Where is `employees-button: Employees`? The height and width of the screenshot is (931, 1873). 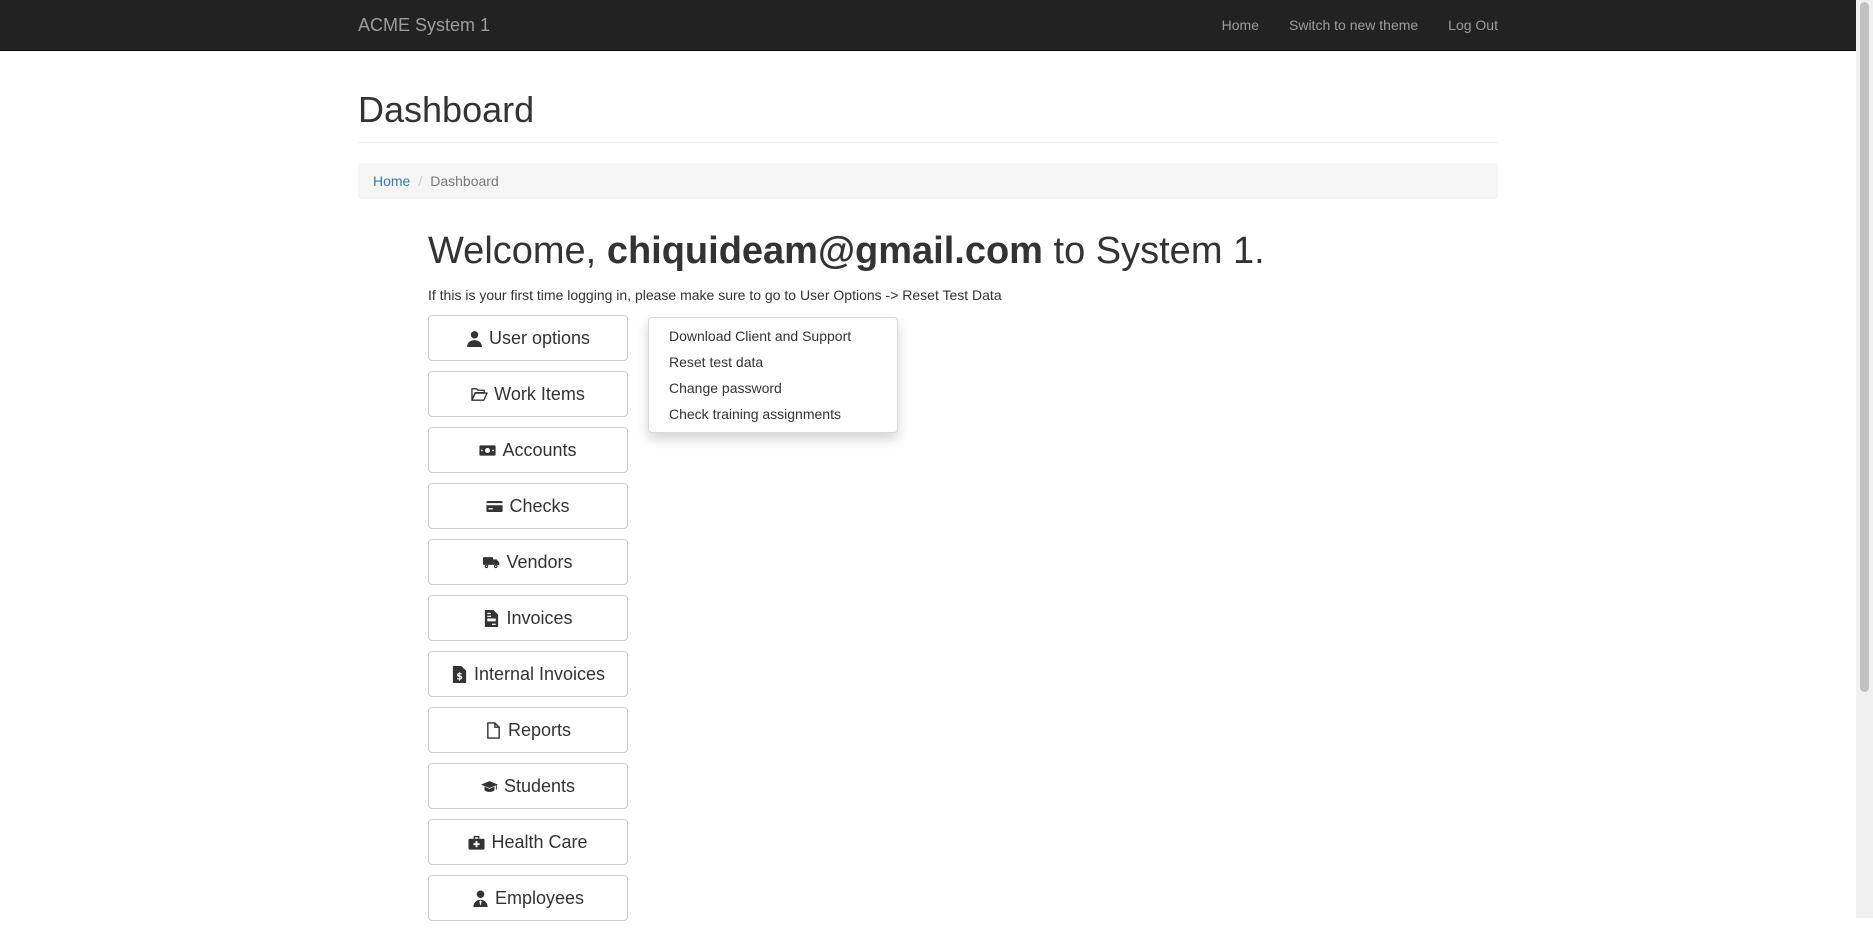 employees-button: Employees is located at coordinates (528, 898).